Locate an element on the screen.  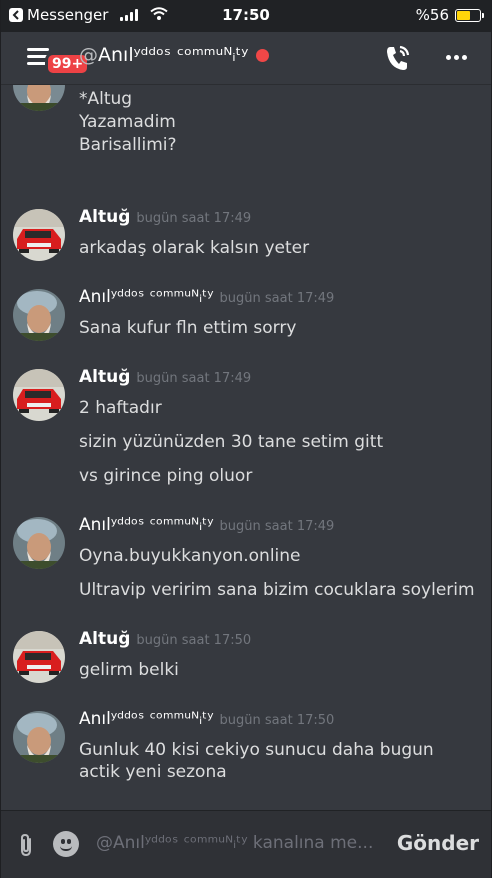
channel-header: 99+ @ Anılʸᵈᵈᵒˢ ᶜᵒᵐᵐᵘᴺᵢᵗʸ is located at coordinates (246, 58).